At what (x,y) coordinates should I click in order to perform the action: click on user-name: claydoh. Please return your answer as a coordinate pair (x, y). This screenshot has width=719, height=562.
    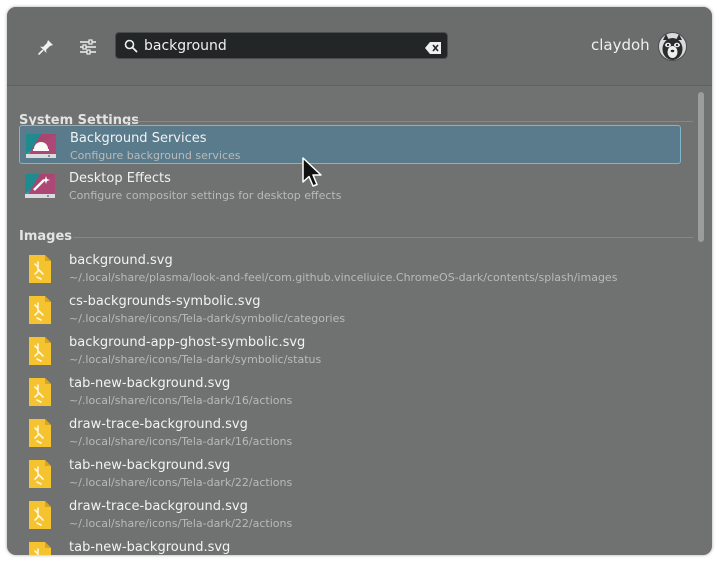
    Looking at the image, I should click on (620, 45).